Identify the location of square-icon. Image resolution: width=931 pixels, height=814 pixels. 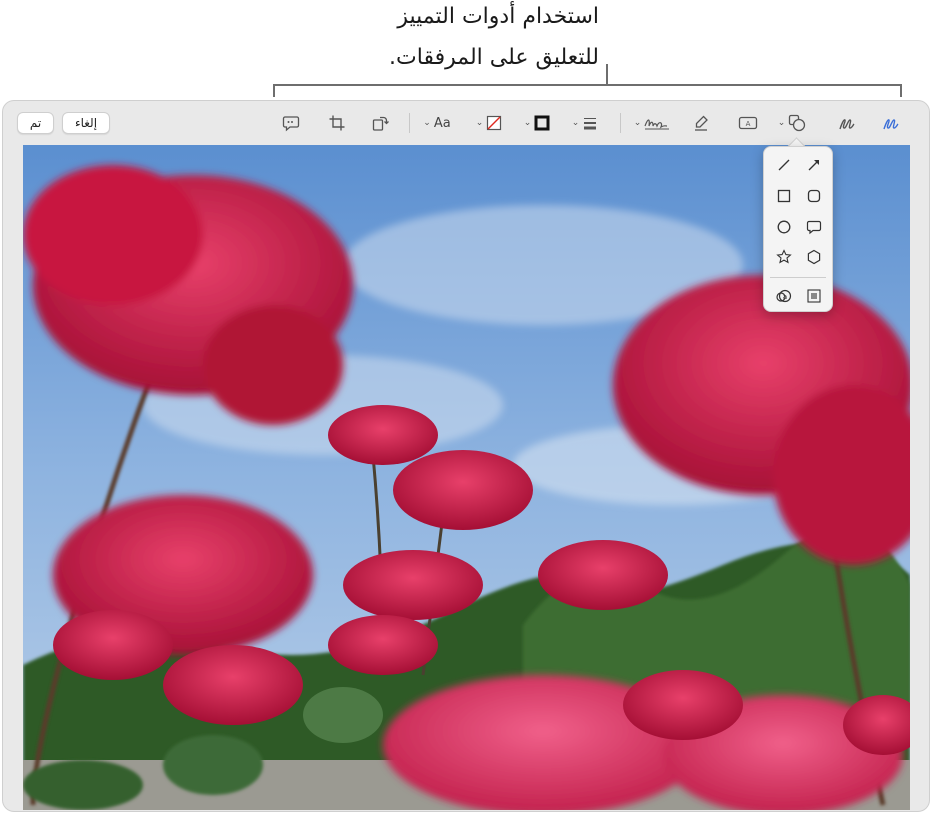
(784, 196).